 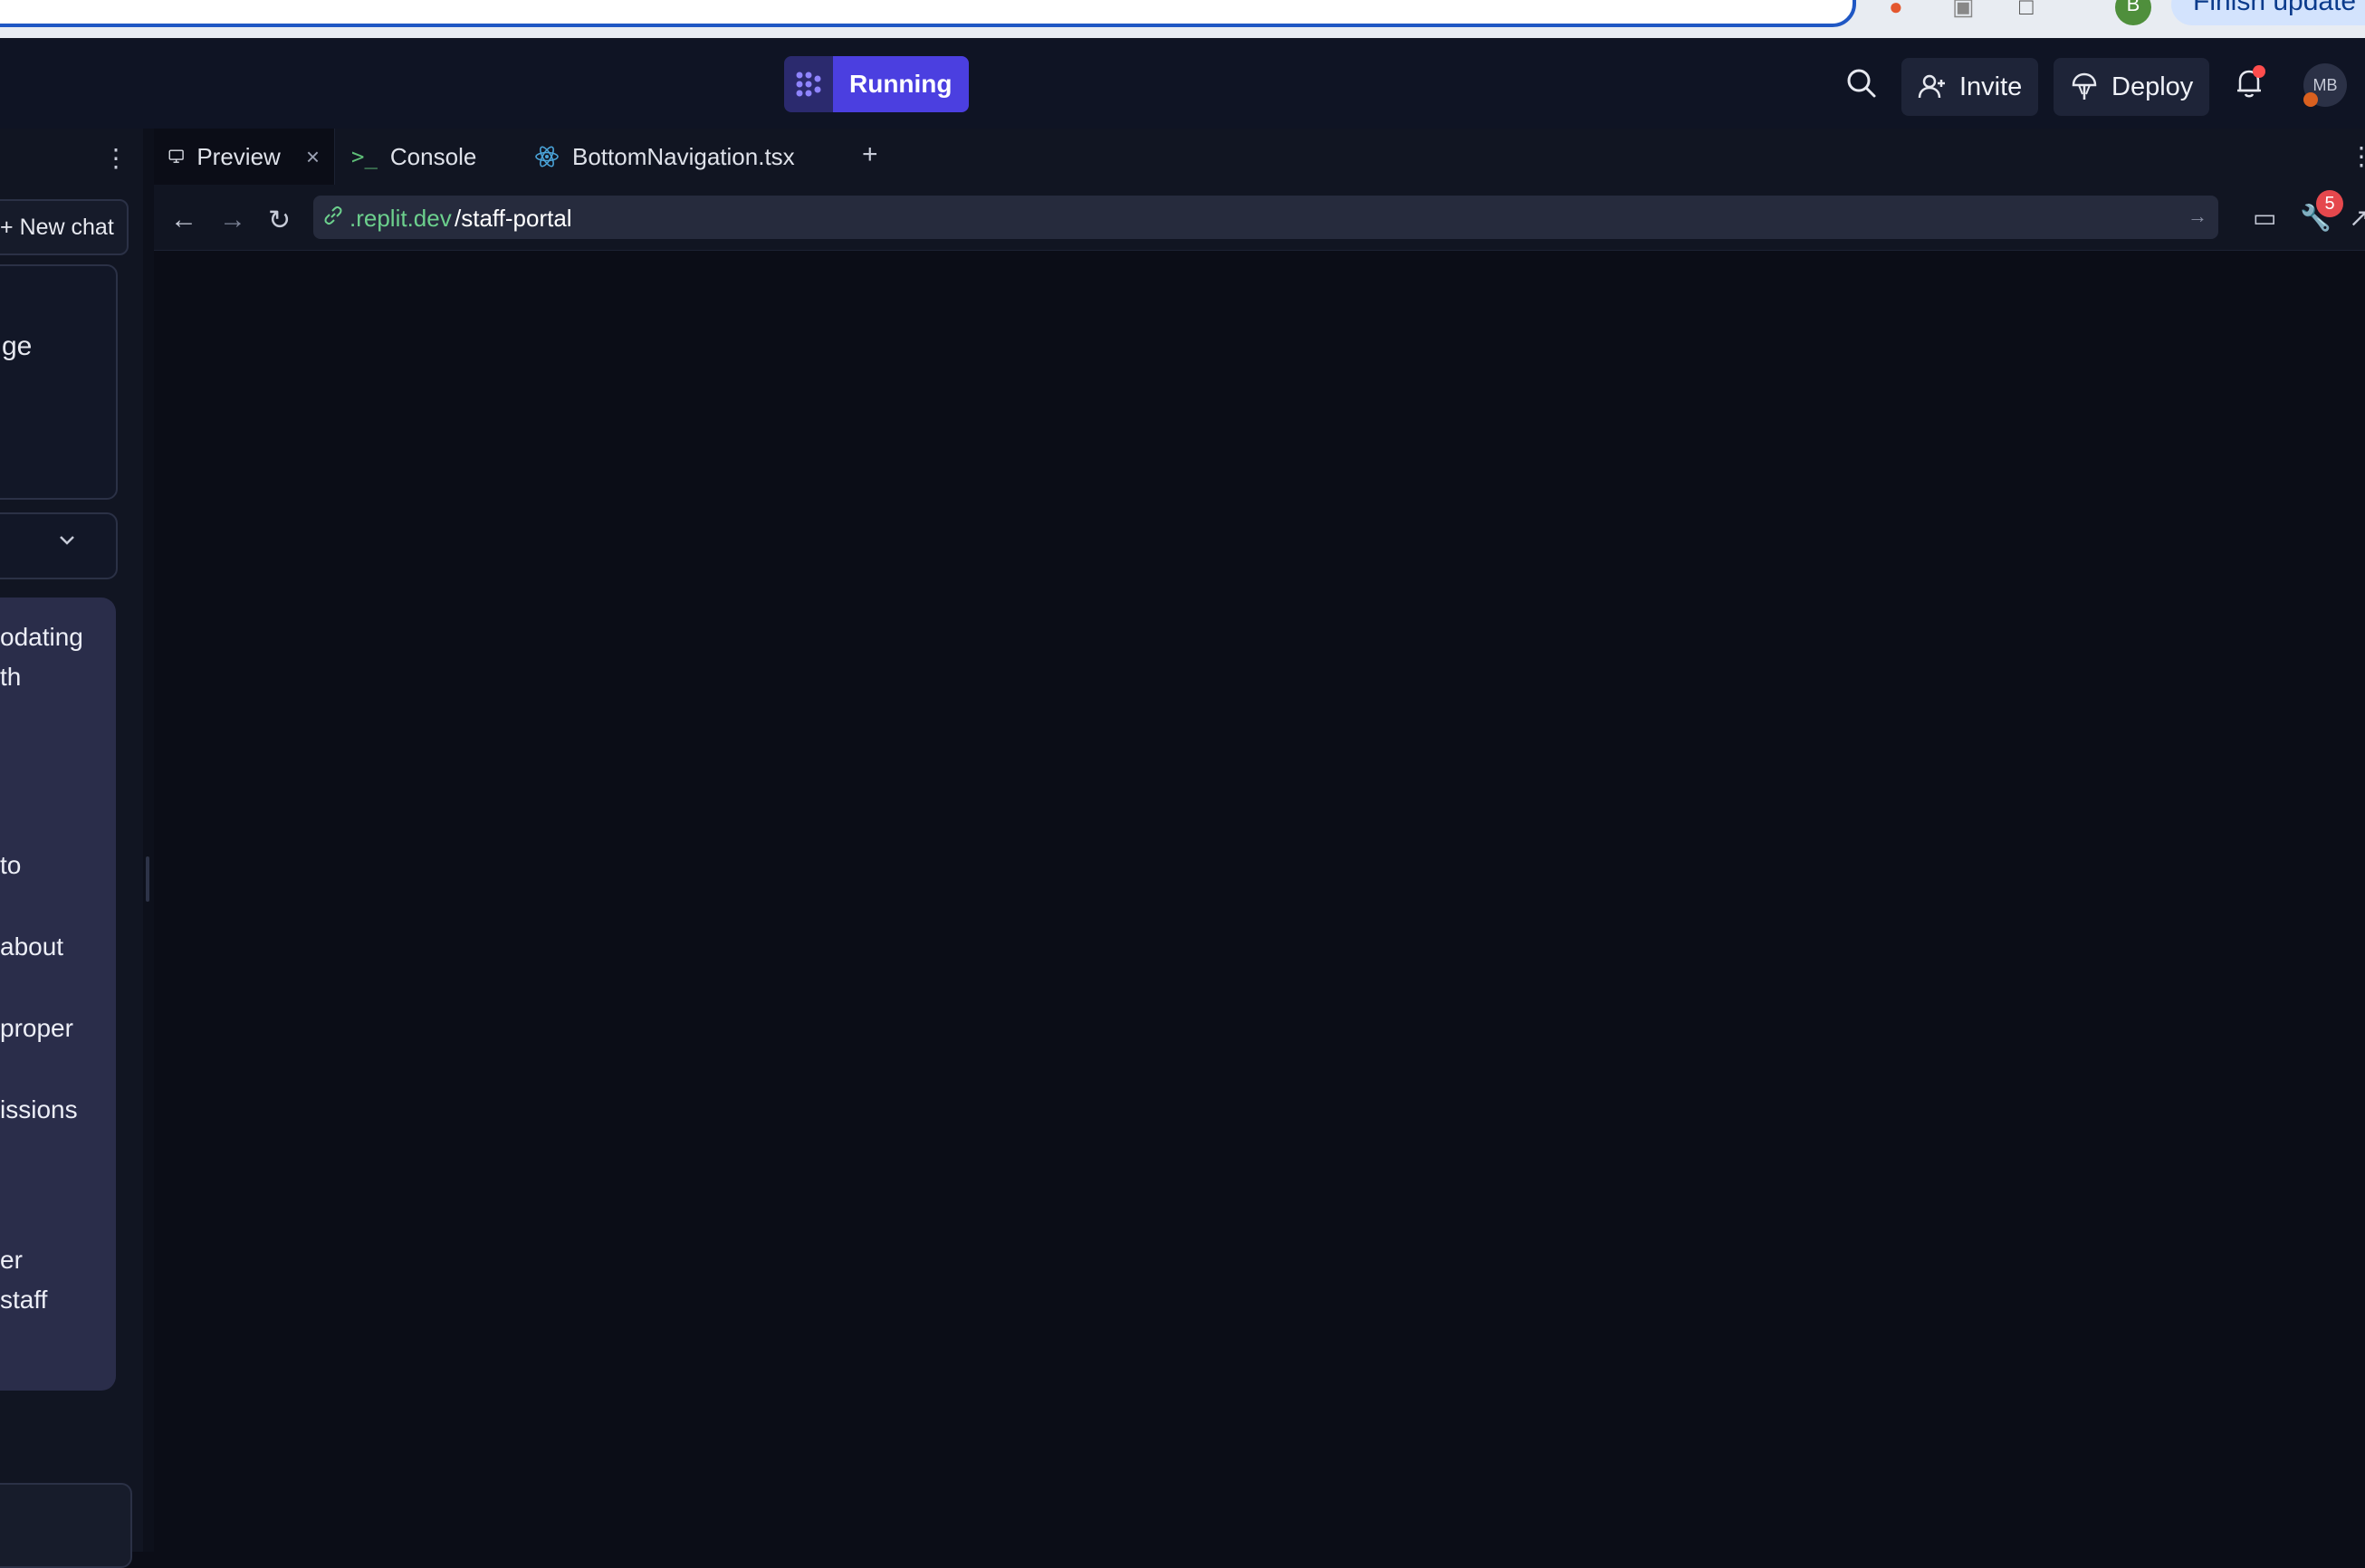 What do you see at coordinates (808, 84) in the screenshot?
I see `run-logo-icon` at bounding box center [808, 84].